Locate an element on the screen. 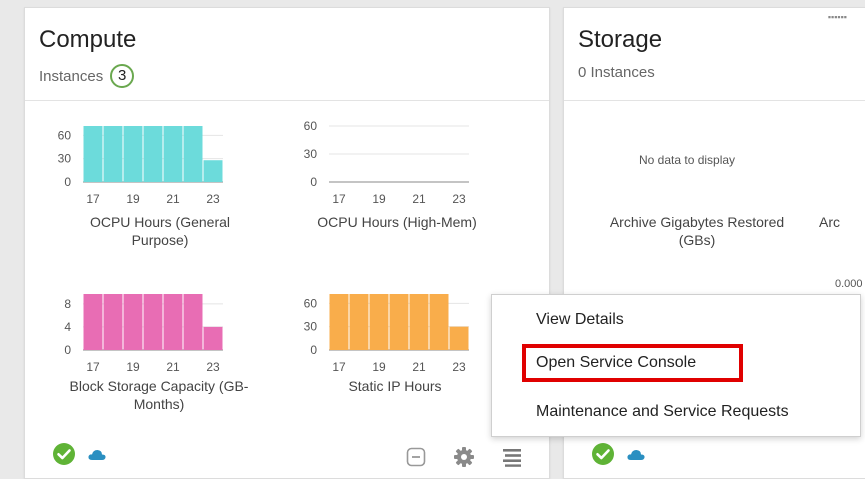 The width and height of the screenshot is (865, 479). menu-item-open-service-console: Open Service Console is located at coordinates (632, 363).